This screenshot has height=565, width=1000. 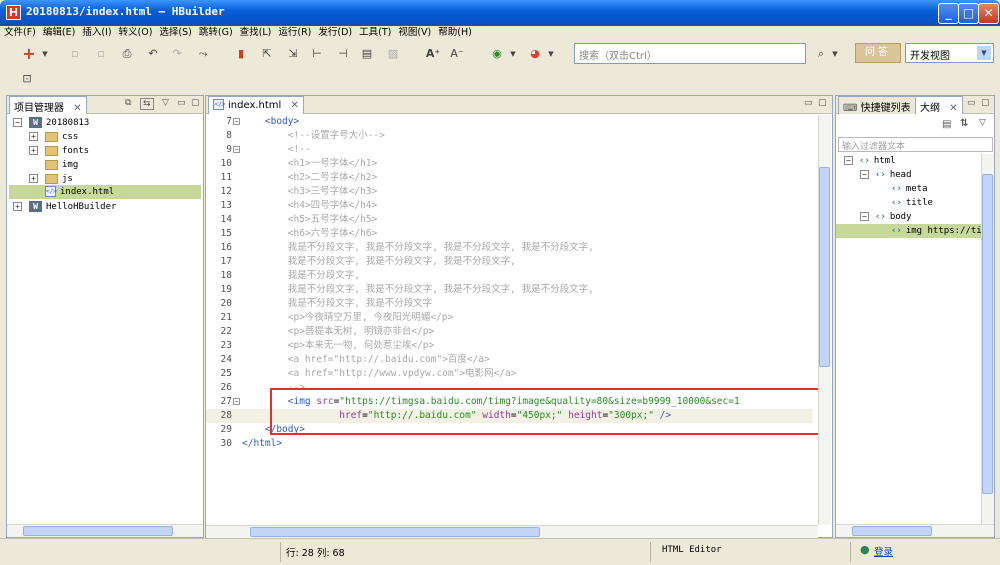 I want to click on tree-item-fonts: + fonts, so click(x=59, y=151).